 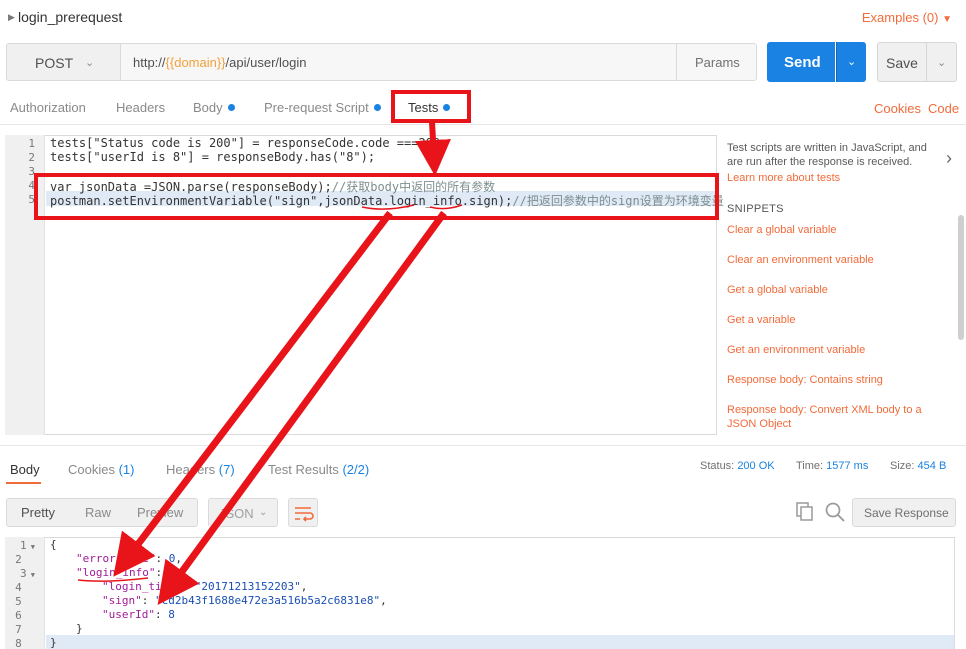 I want to click on save-response-button: Save Response, so click(x=904, y=512).